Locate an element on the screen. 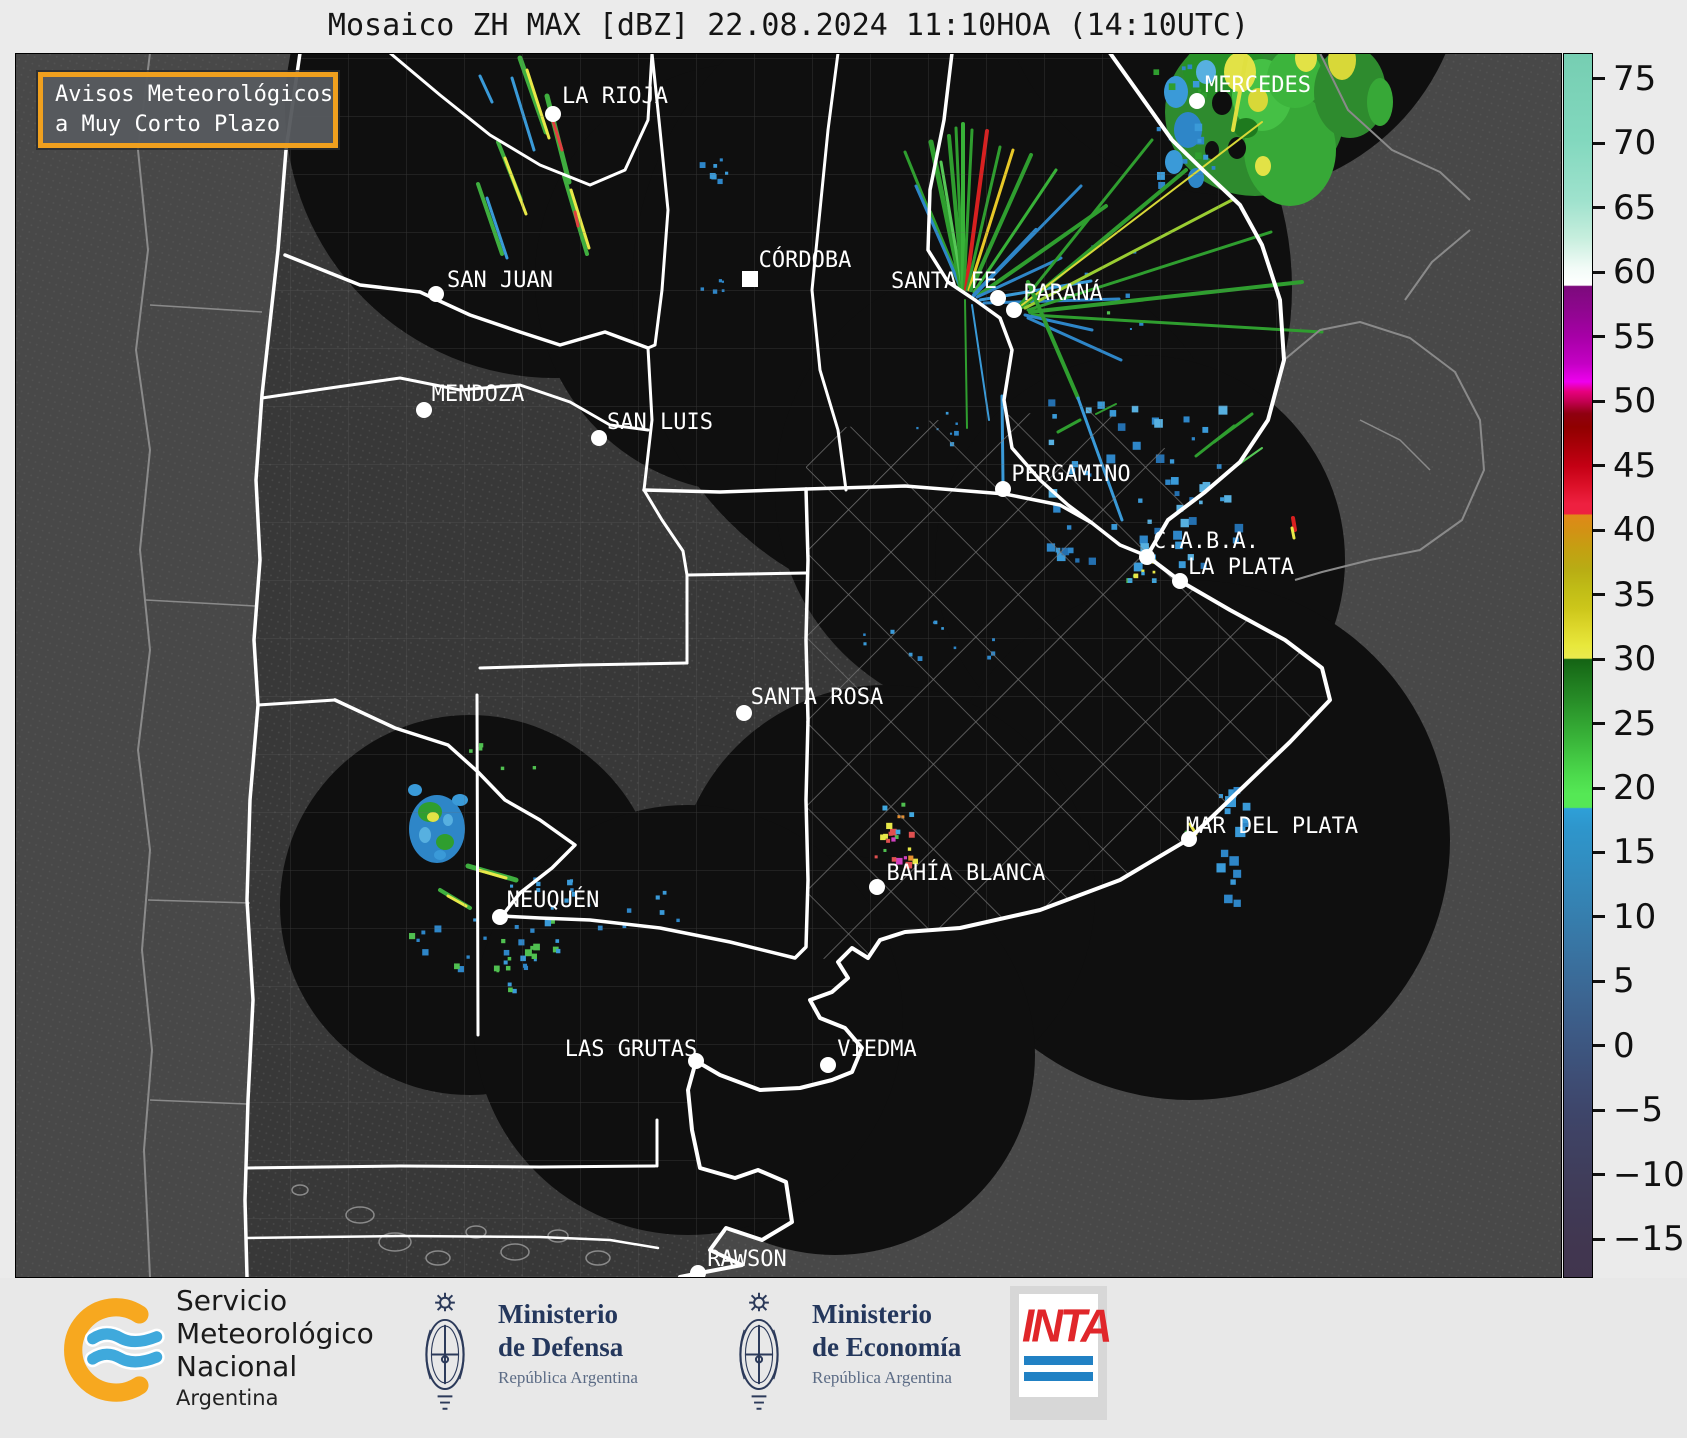 The height and width of the screenshot is (1438, 1687). colorbar-tick-label: 45 is located at coordinates (1635, 465).